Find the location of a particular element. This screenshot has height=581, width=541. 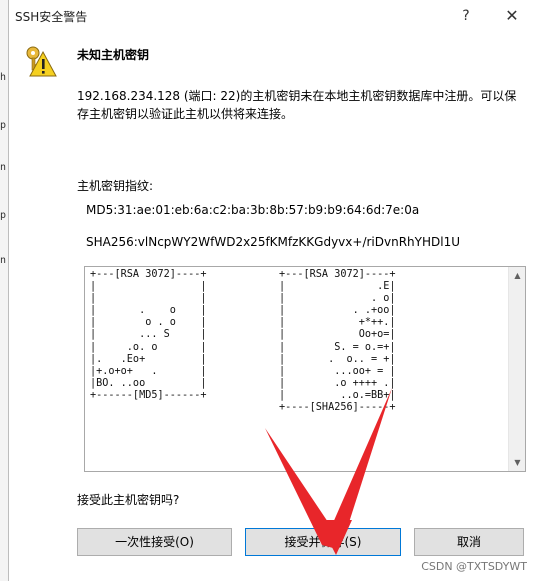

fingerprint-label: 主机密钥指纹: is located at coordinates (115, 186).